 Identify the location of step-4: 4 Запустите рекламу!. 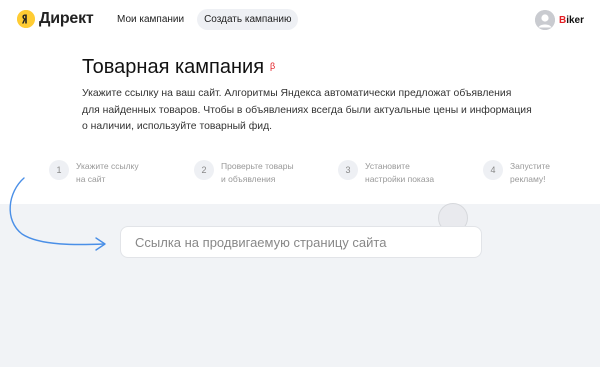
(536, 173).